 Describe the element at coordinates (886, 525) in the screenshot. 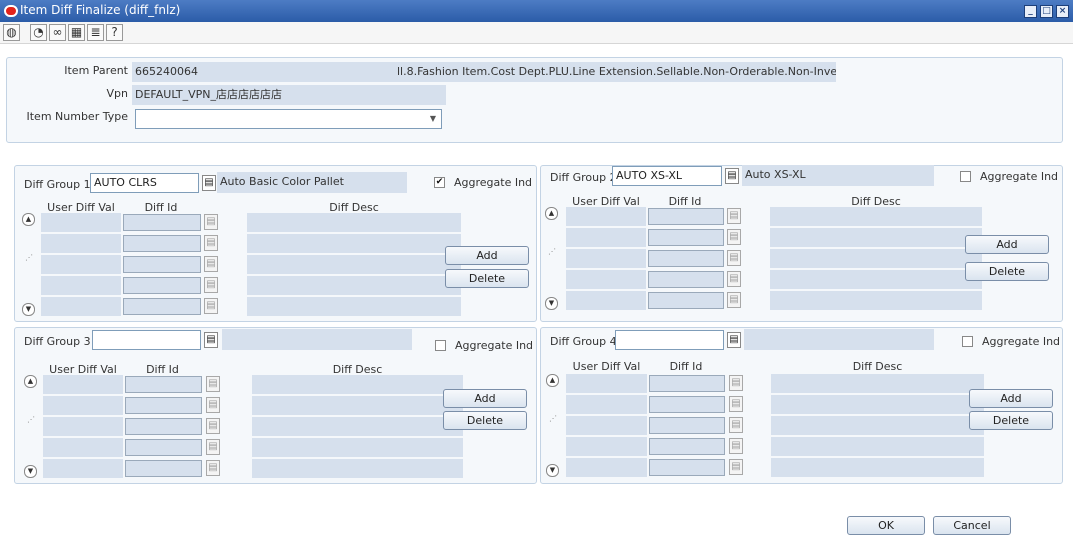

I see `ok-button: OK` at that location.